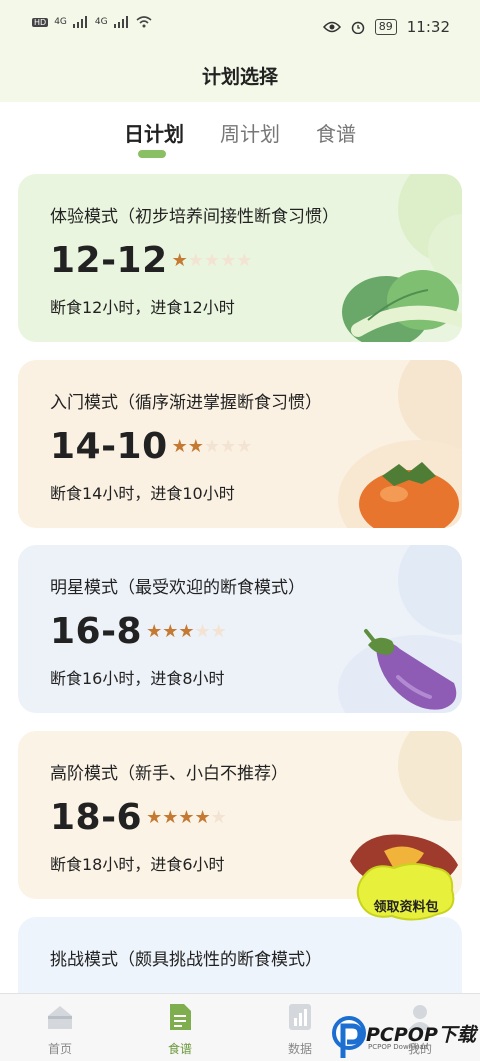  I want to click on signal-icon, so click(79, 22).